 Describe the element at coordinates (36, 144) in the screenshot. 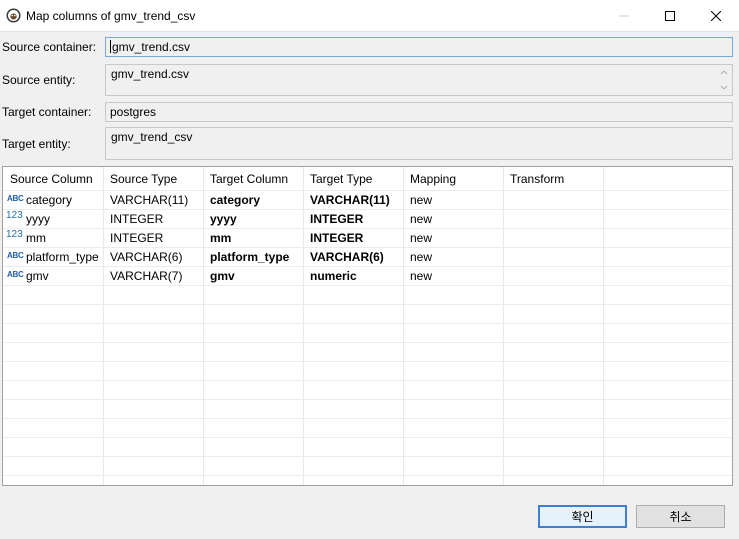

I see `target-entity-label: Target entity:` at that location.